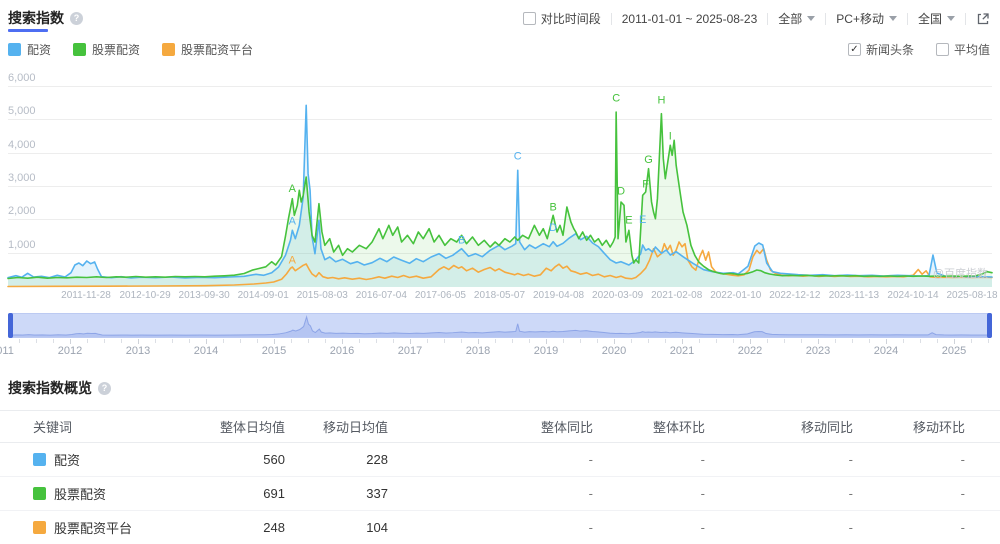  Describe the element at coordinates (108, 527) in the screenshot. I see `keyword-cell: 股票配资平台` at that location.